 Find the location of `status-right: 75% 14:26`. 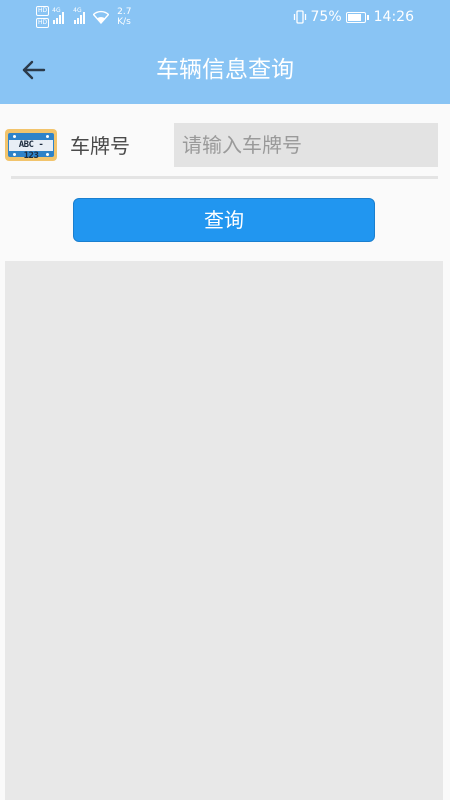

status-right: 75% 14:26 is located at coordinates (353, 17).